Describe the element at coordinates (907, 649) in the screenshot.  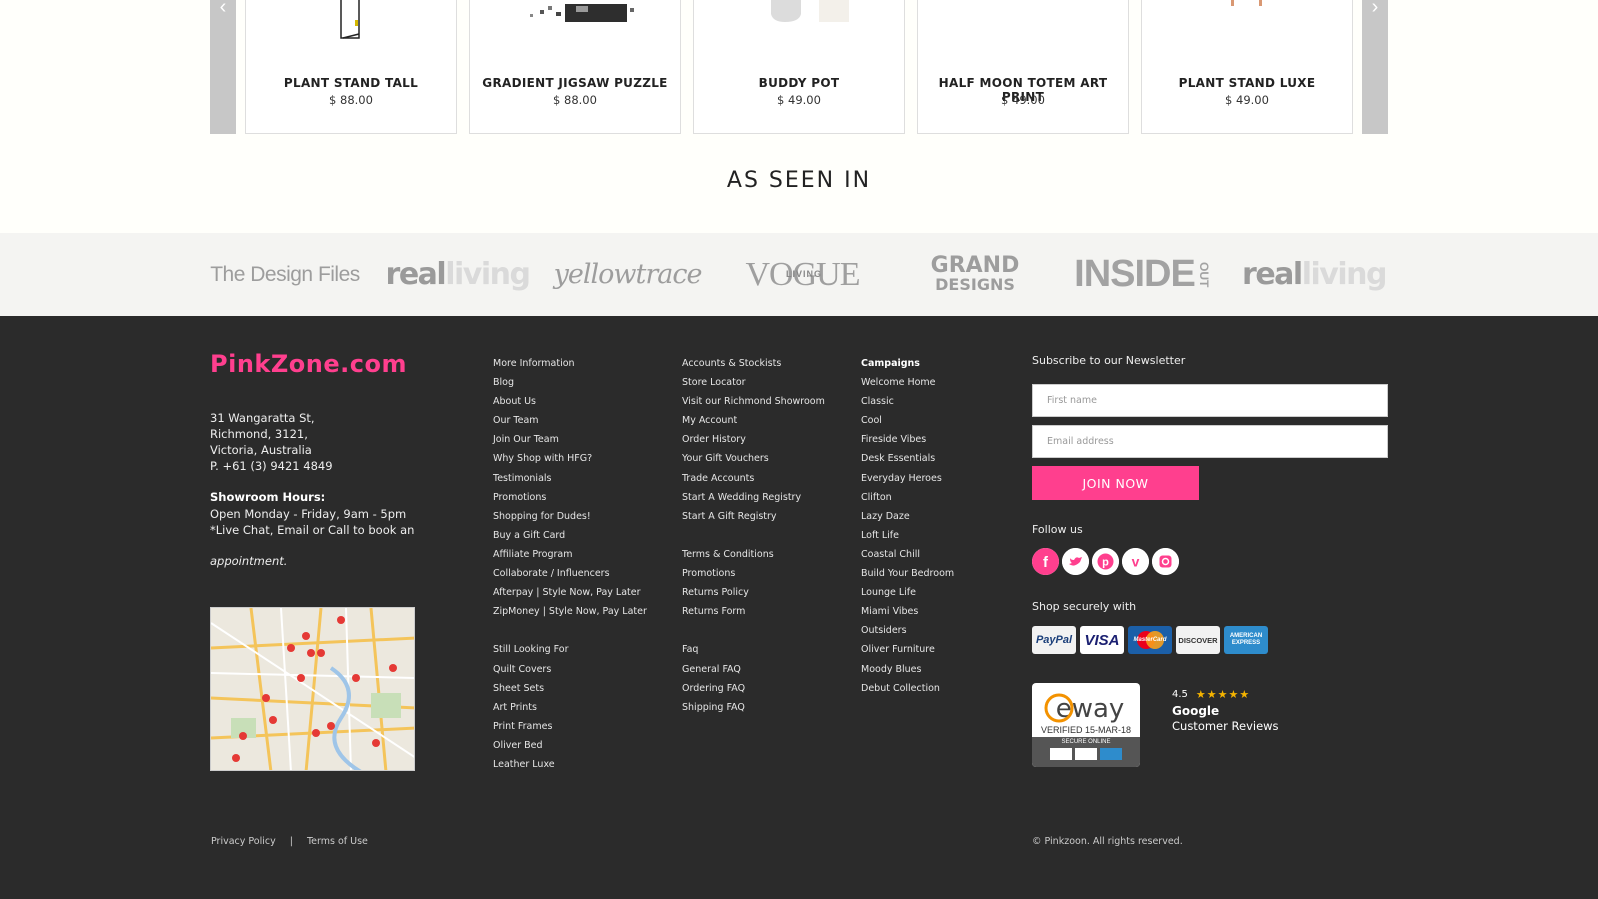
I see `footer-link: Oliver Furniture` at that location.